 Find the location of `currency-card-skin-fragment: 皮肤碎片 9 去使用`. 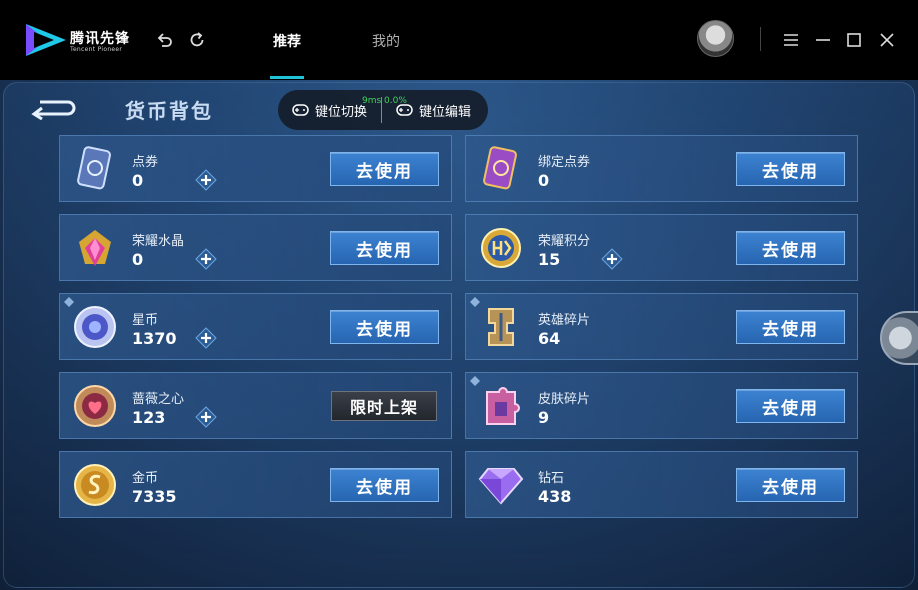

currency-card-skin-fragment: 皮肤碎片 9 去使用 is located at coordinates (661, 405).